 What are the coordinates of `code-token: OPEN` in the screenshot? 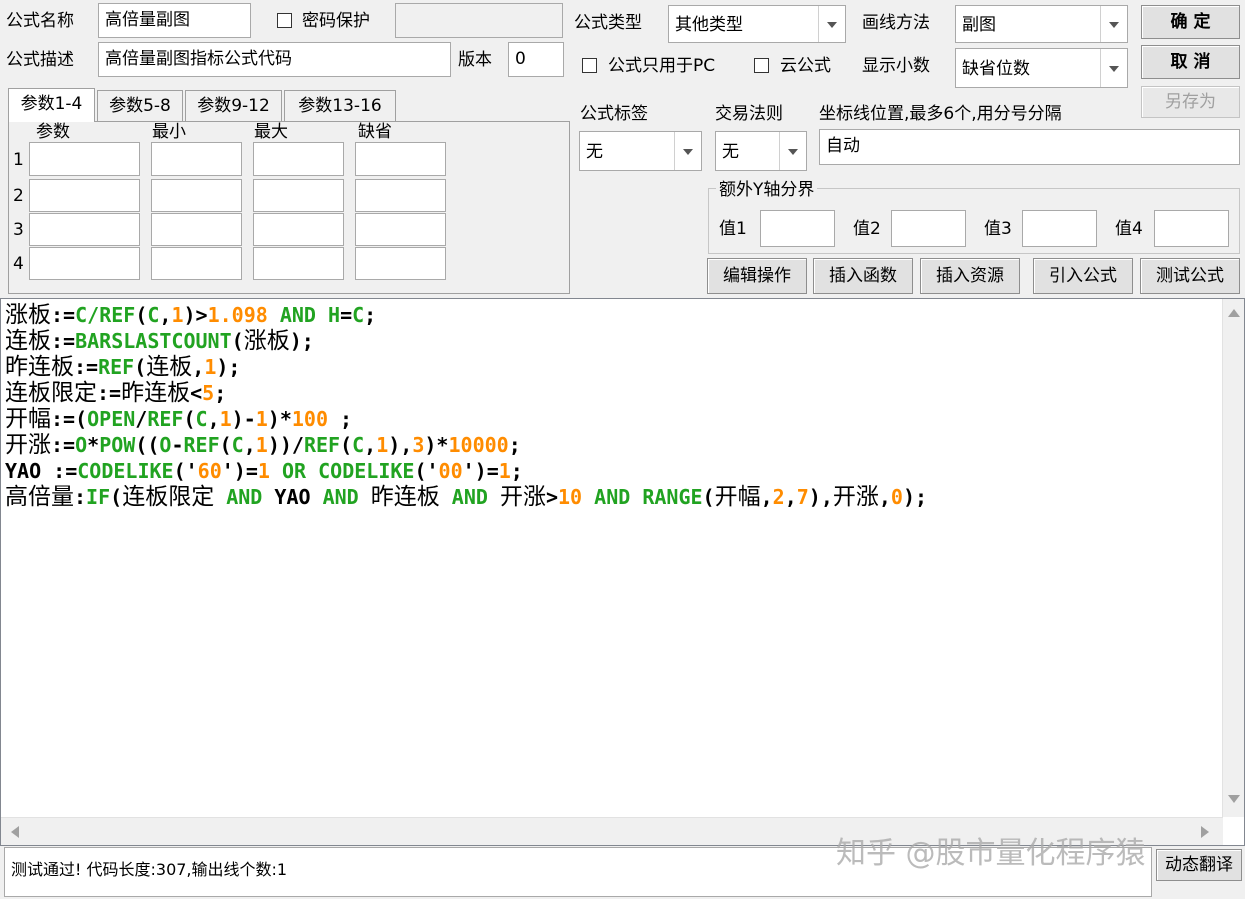 It's located at (111, 419).